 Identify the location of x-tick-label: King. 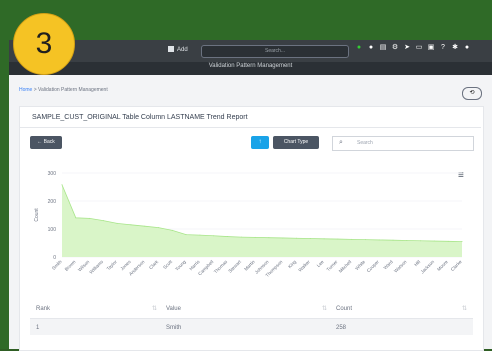
(292, 264).